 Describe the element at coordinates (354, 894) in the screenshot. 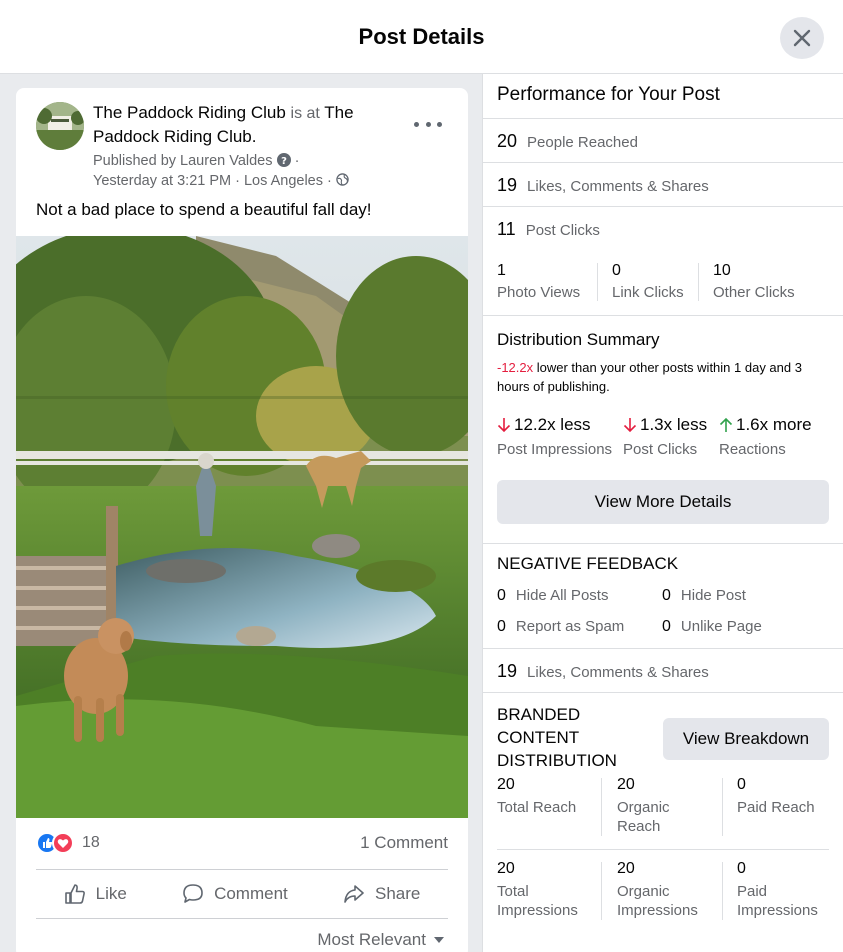

I see `share-arrow-icon` at that location.